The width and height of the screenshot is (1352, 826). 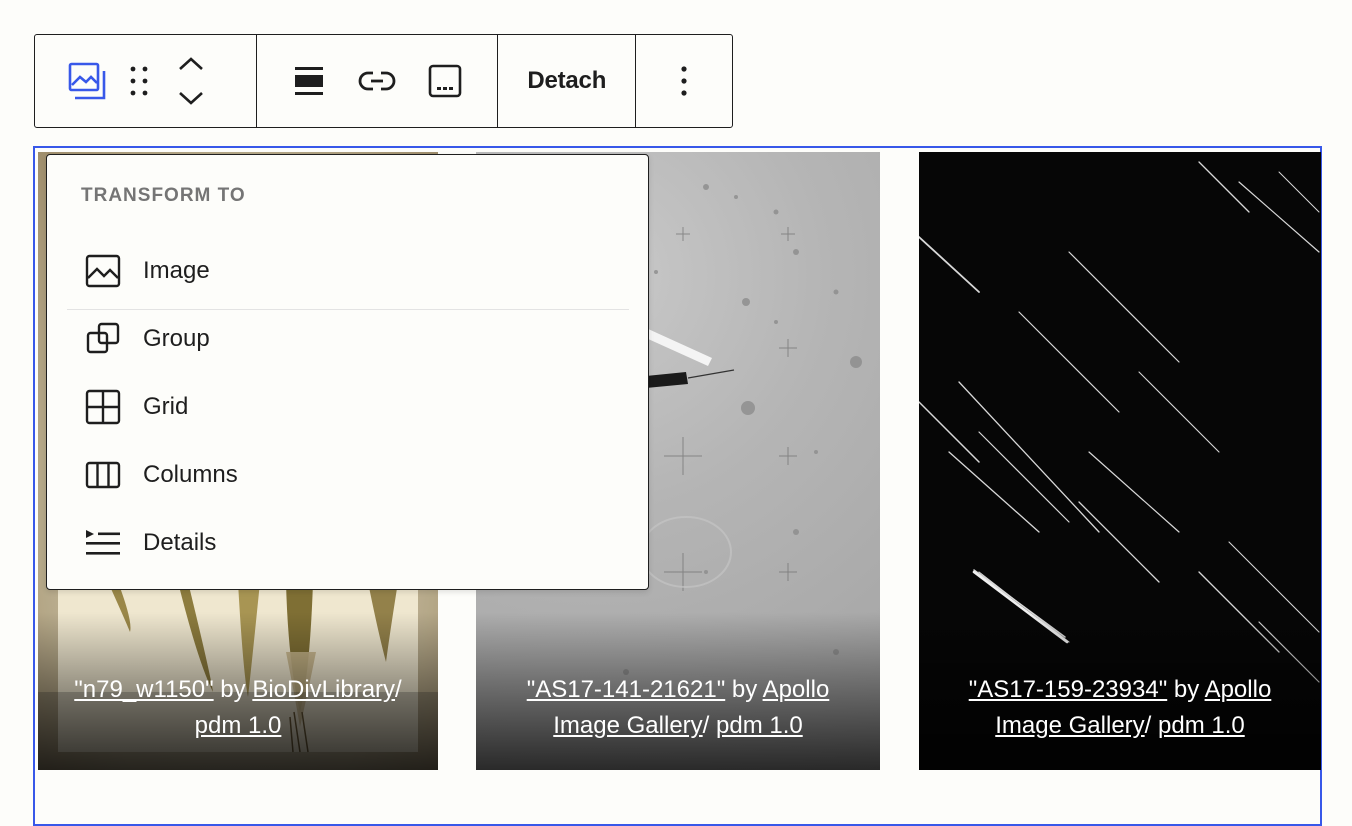 I want to click on image-author-link: BioDivLibrary, so click(x=323, y=689).